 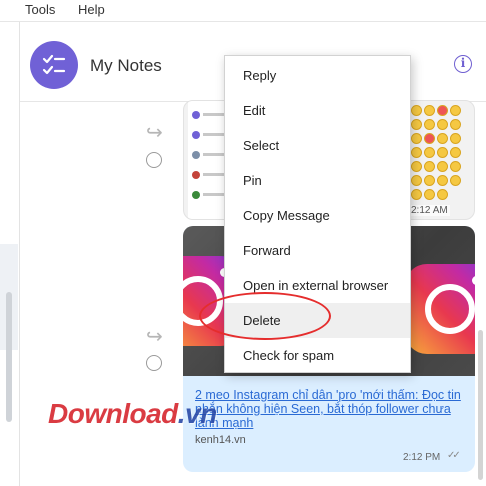 I want to click on watermark-logo: Download.vn, so click(x=132, y=413).